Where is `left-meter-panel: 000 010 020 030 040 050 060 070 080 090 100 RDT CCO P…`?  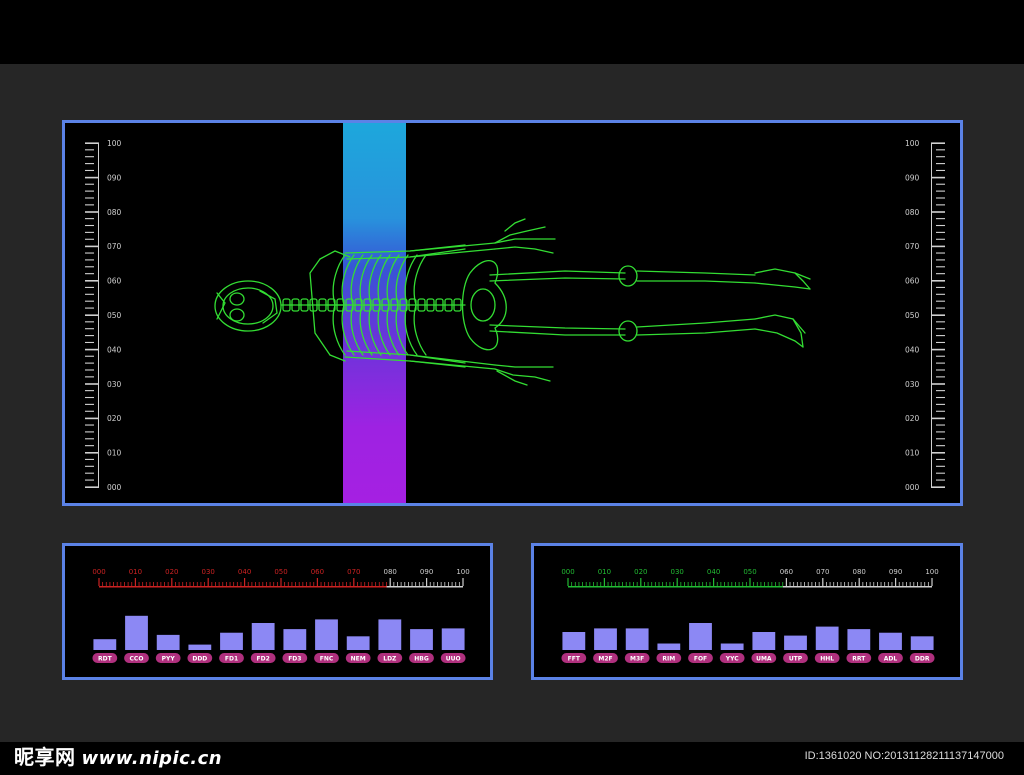 left-meter-panel: 000 010 020 030 040 050 060 070 080 090 100 RDT CCO P… is located at coordinates (277, 611).